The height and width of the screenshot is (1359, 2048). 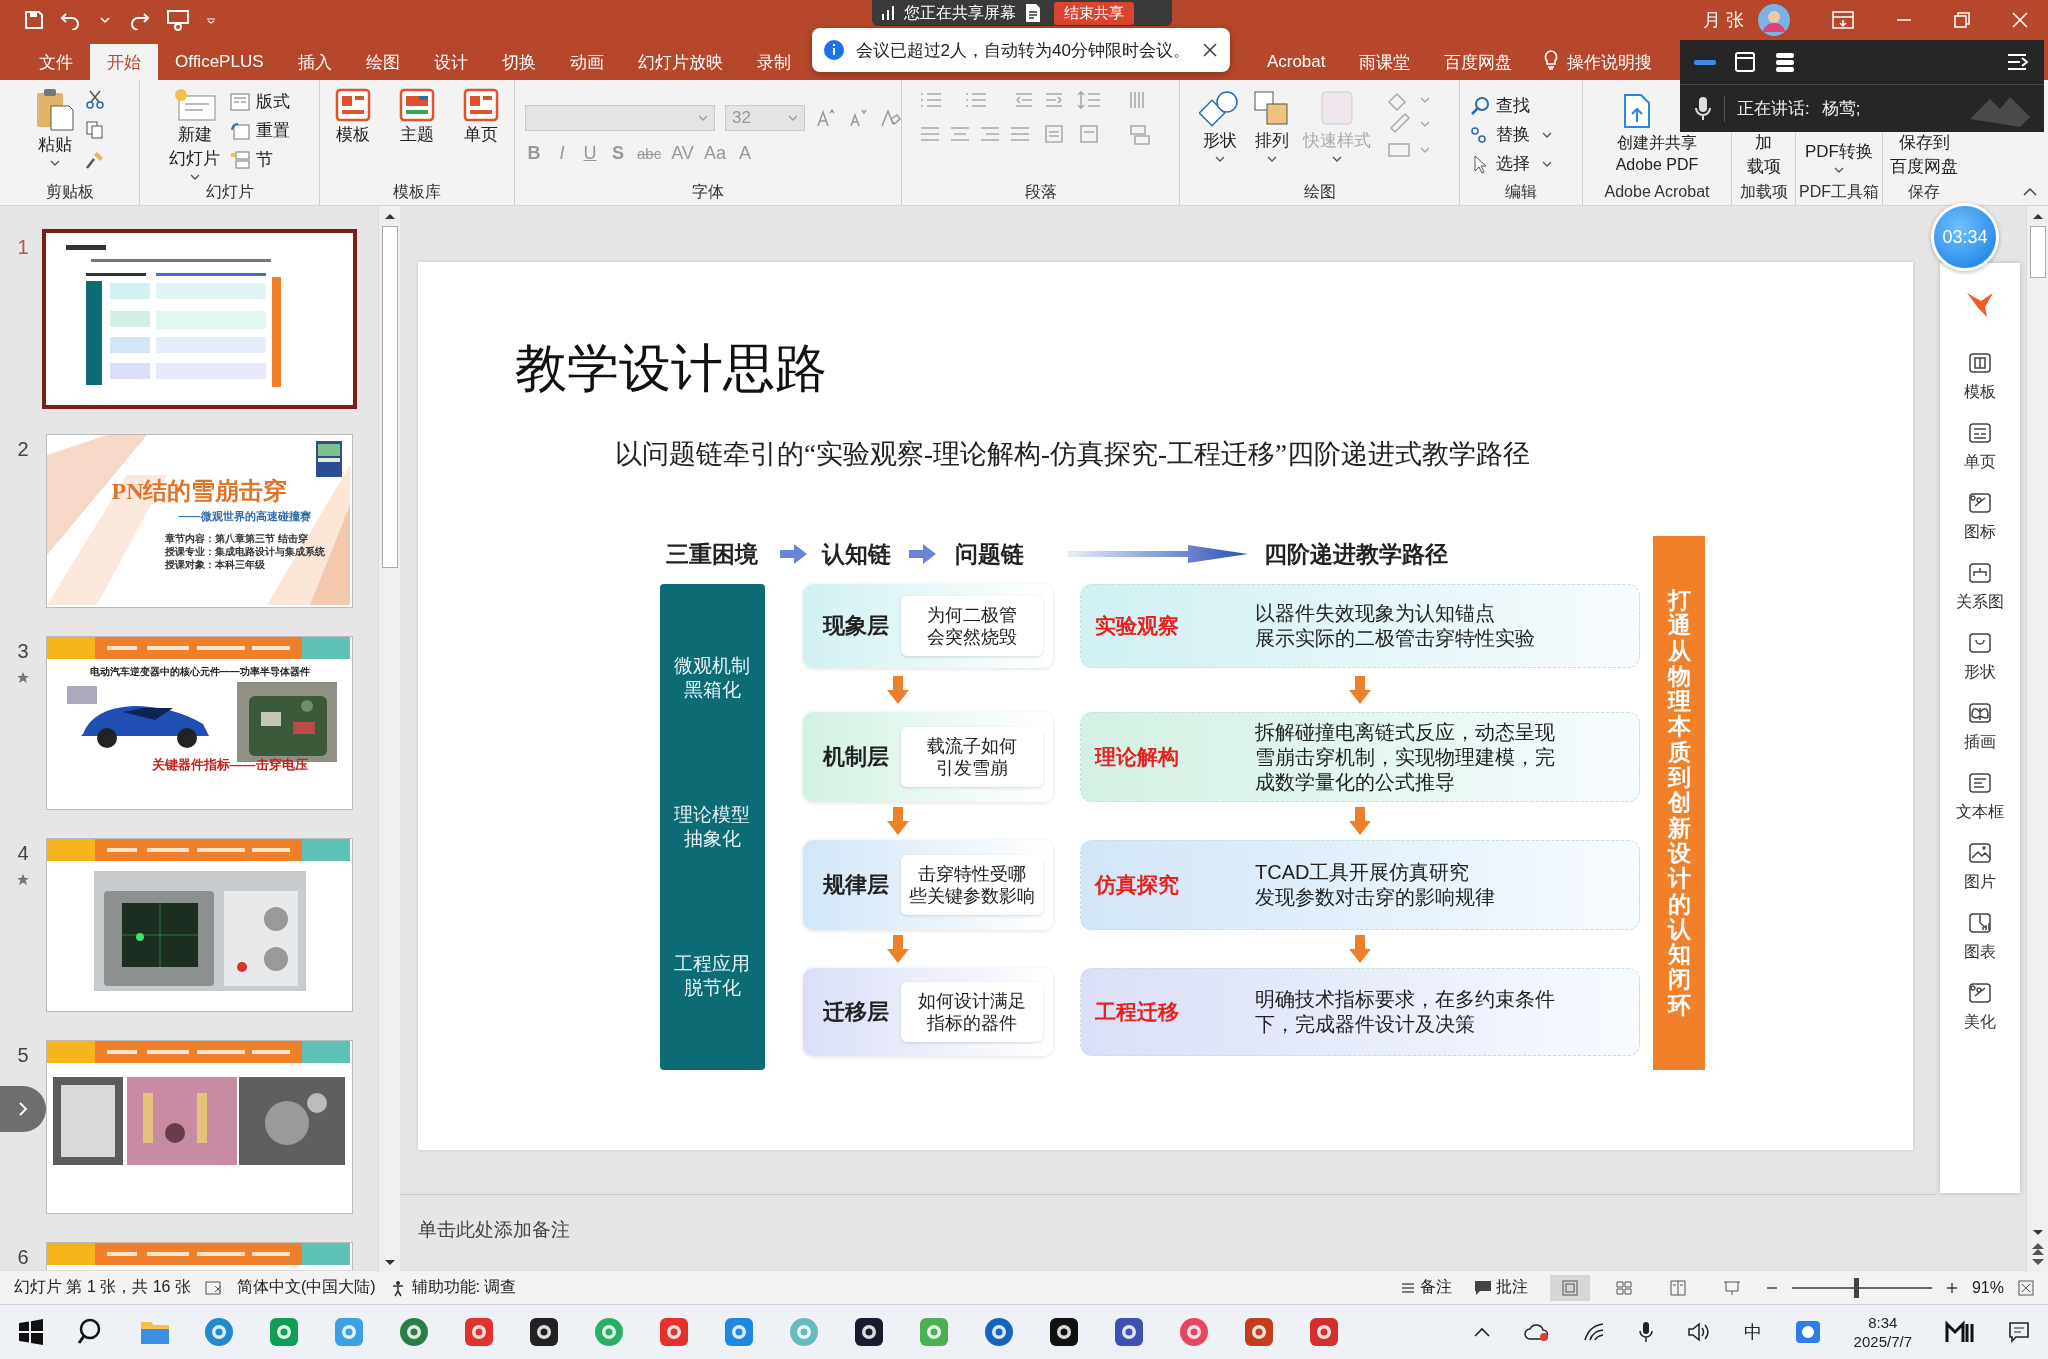 I want to click on language-indicator: 简体中文(中国大陆), so click(x=306, y=1287).